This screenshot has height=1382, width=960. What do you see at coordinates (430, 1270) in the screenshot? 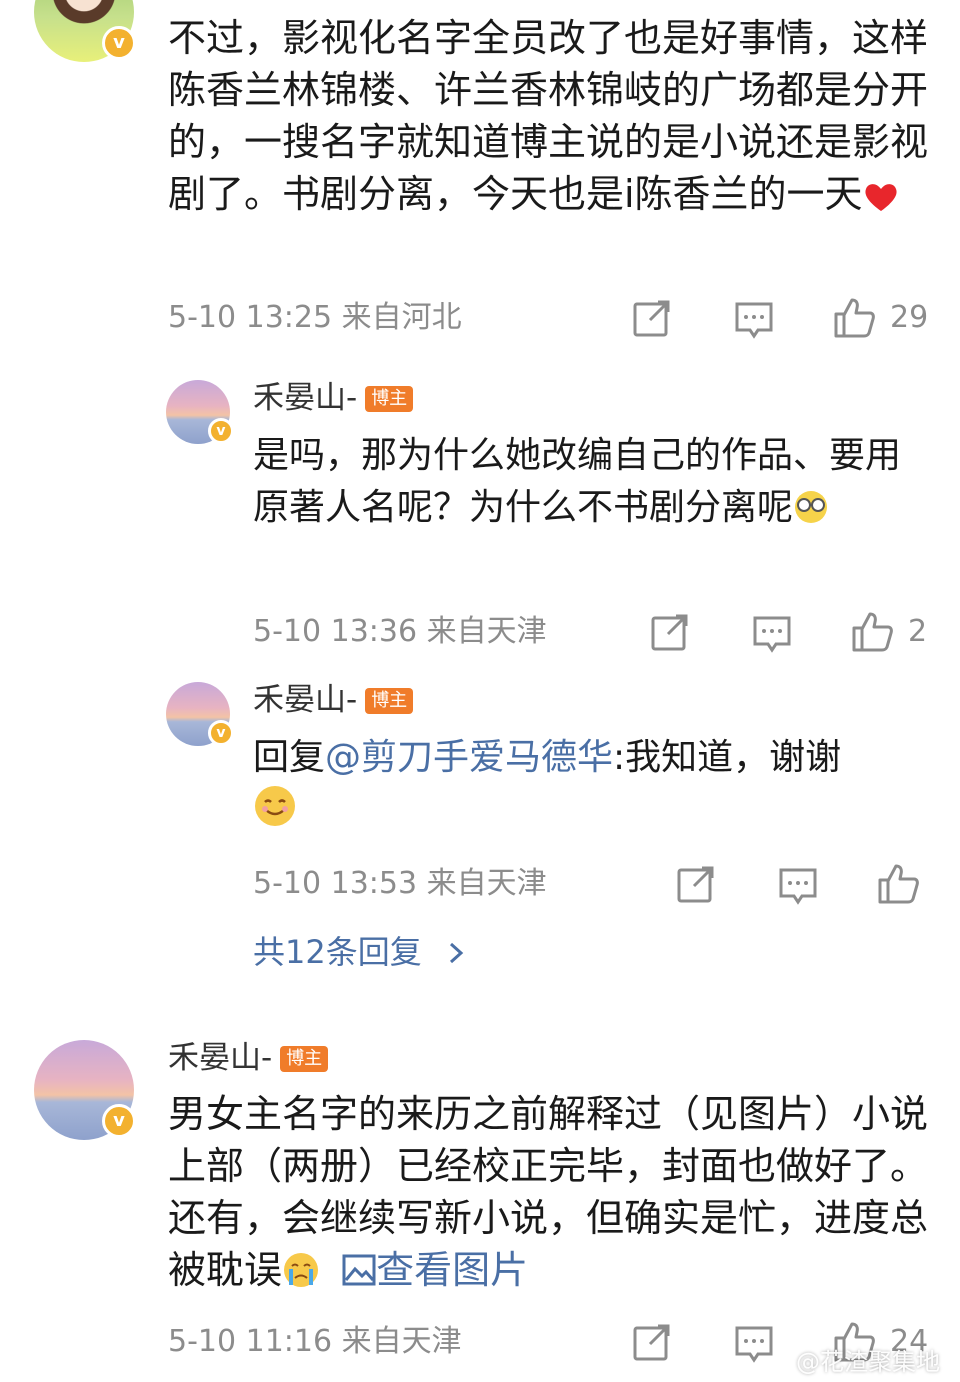
I see `view-image-link: 查看图片` at bounding box center [430, 1270].